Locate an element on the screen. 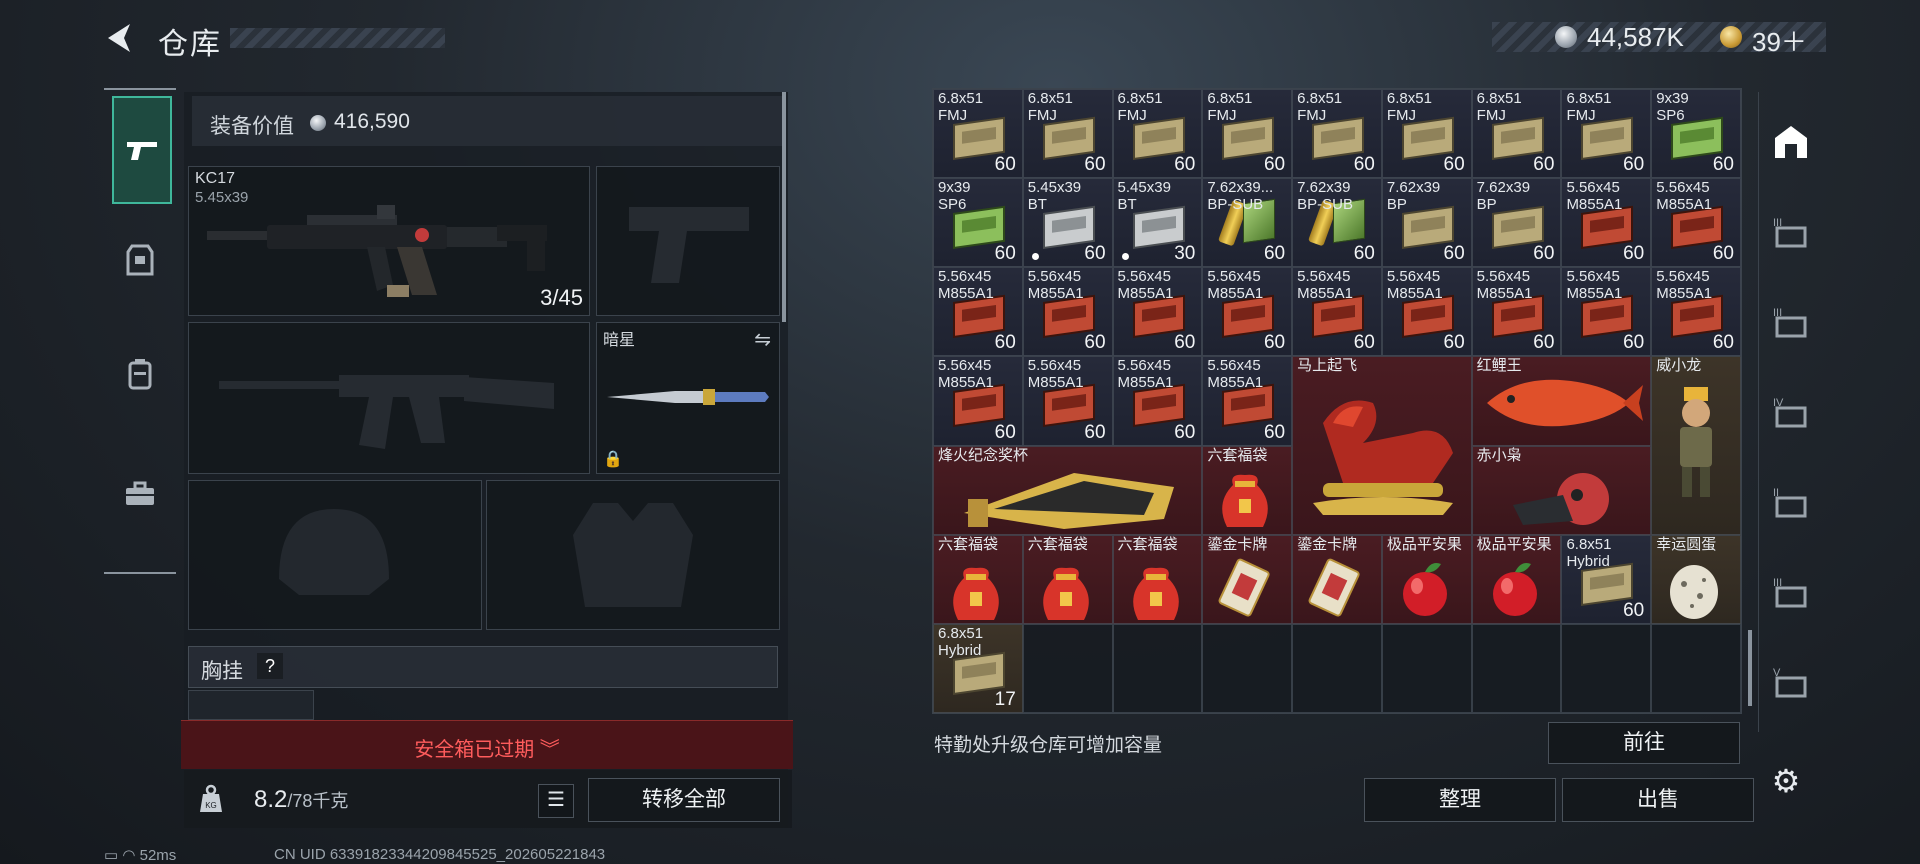 The height and width of the screenshot is (864, 1920). pistol-slot is located at coordinates (688, 241).